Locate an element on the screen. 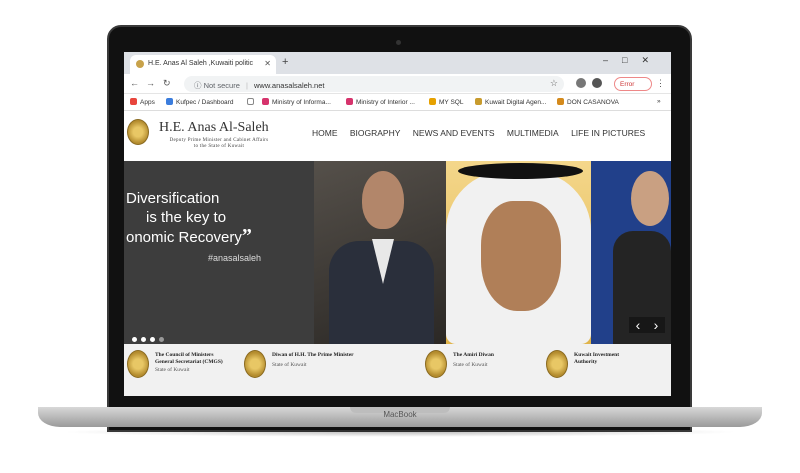 The height and width of the screenshot is (473, 800). forward-icon: → is located at coordinates (150, 83).